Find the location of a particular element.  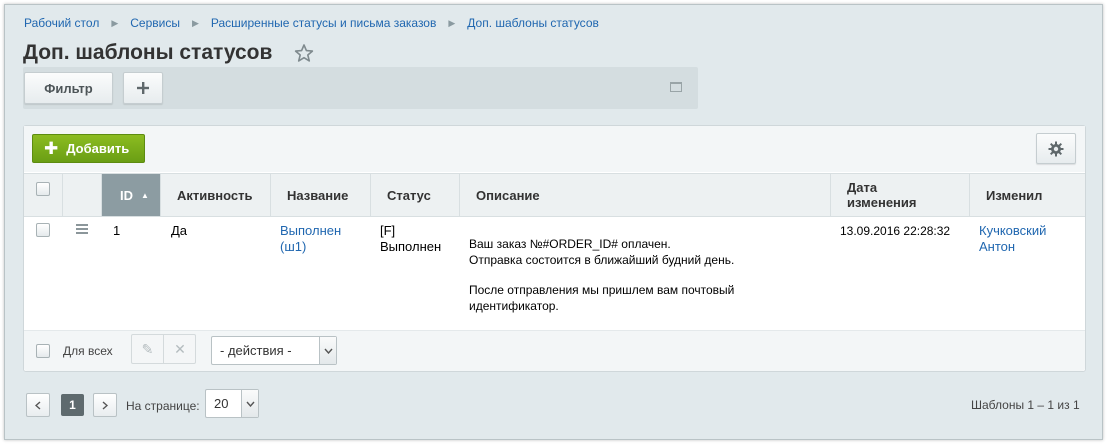

gear-icon is located at coordinates (1056, 148).